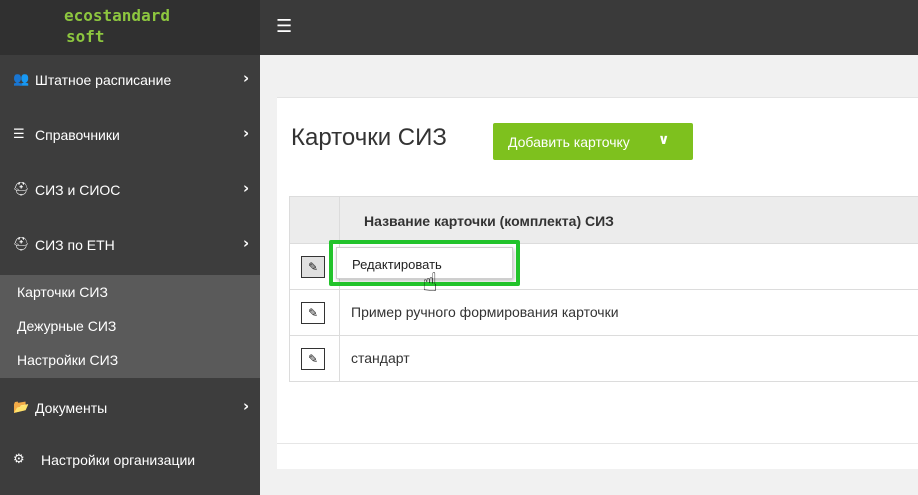 Image resolution: width=918 pixels, height=495 pixels. What do you see at coordinates (62, 292) in the screenshot?
I see `submenu-item-cards: Карточки СИЗ` at bounding box center [62, 292].